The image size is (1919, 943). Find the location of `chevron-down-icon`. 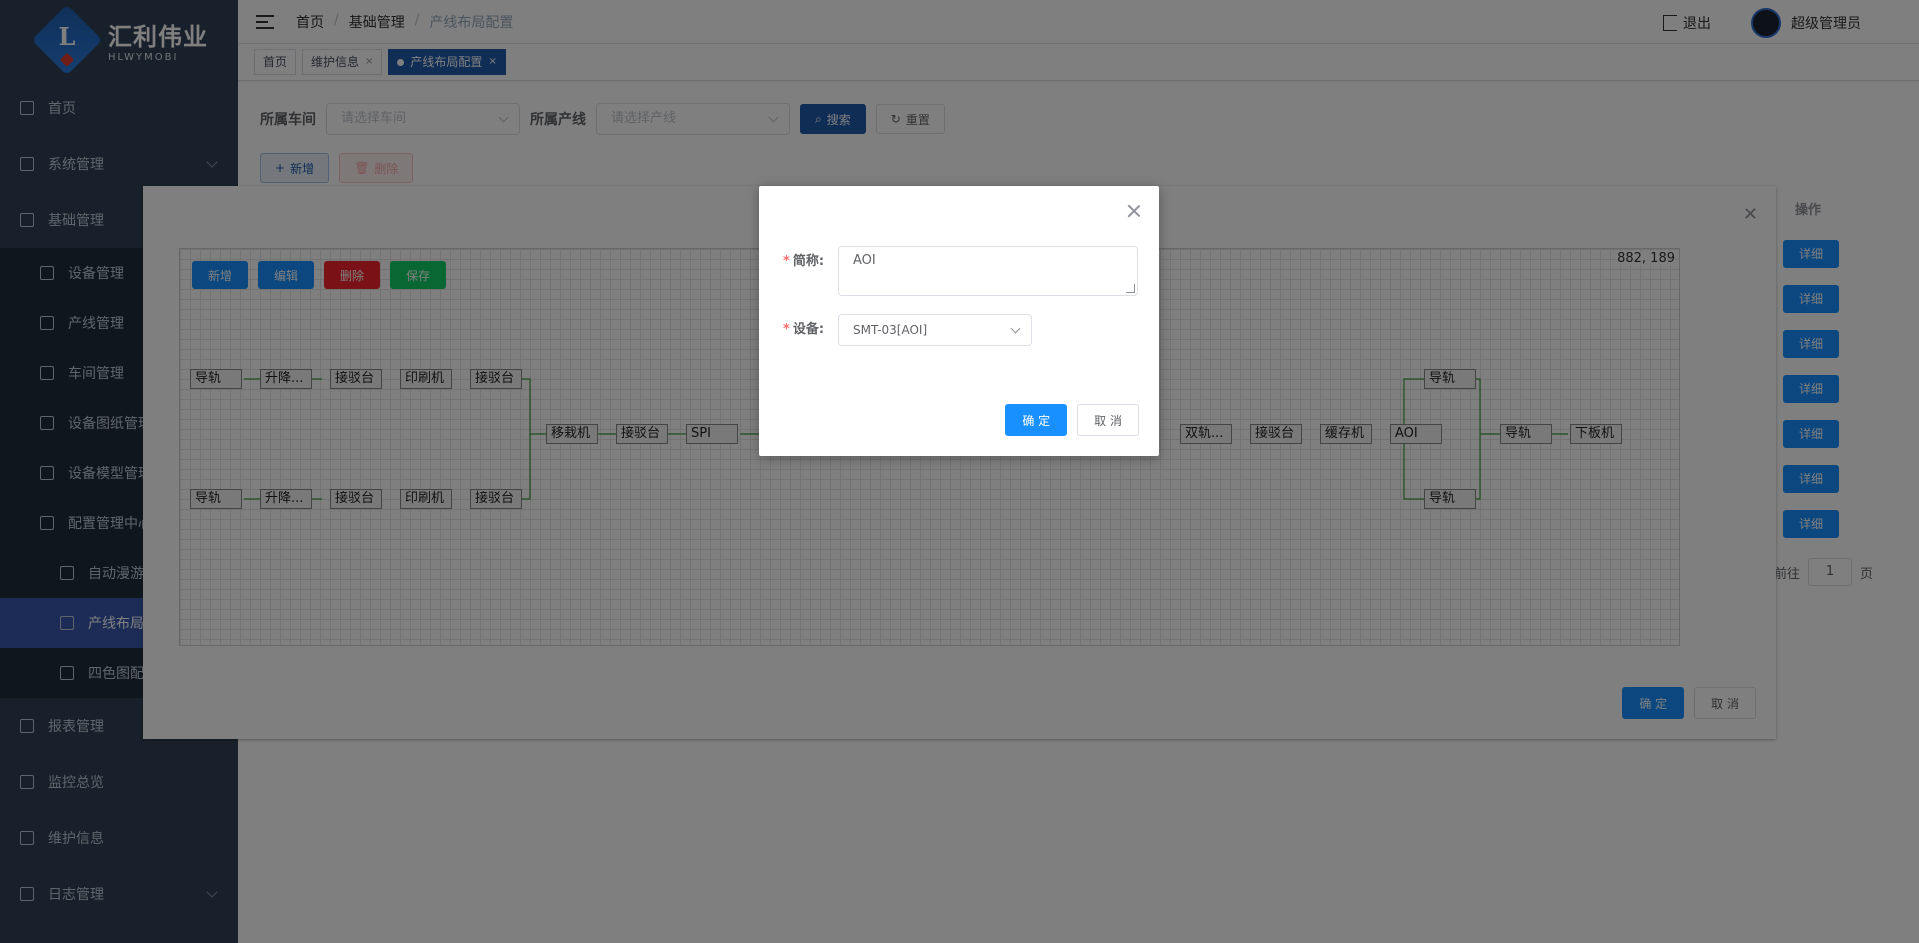

chevron-down-icon is located at coordinates (1015, 328).